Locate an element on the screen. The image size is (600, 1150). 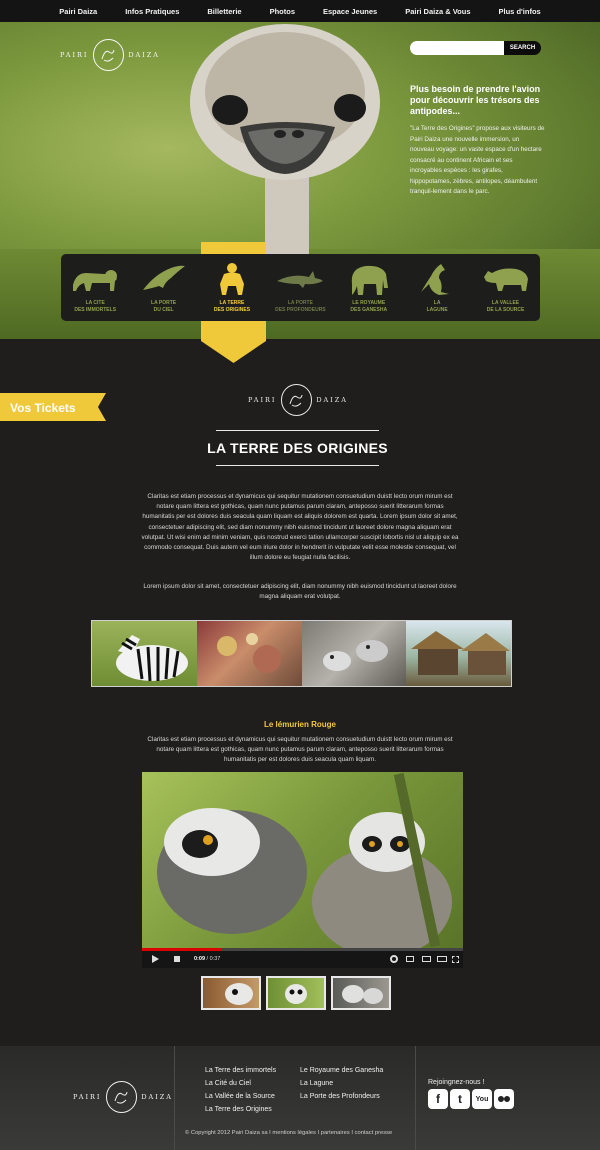
footer-link: La Lagune is located at coordinates (341, 1083).